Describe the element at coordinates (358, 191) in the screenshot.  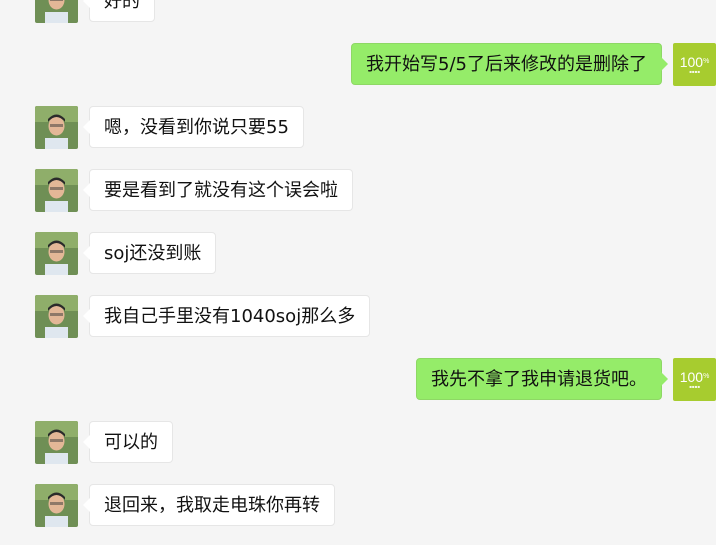
I see `message-row: 要是看到了就没有这个误会啦` at that location.